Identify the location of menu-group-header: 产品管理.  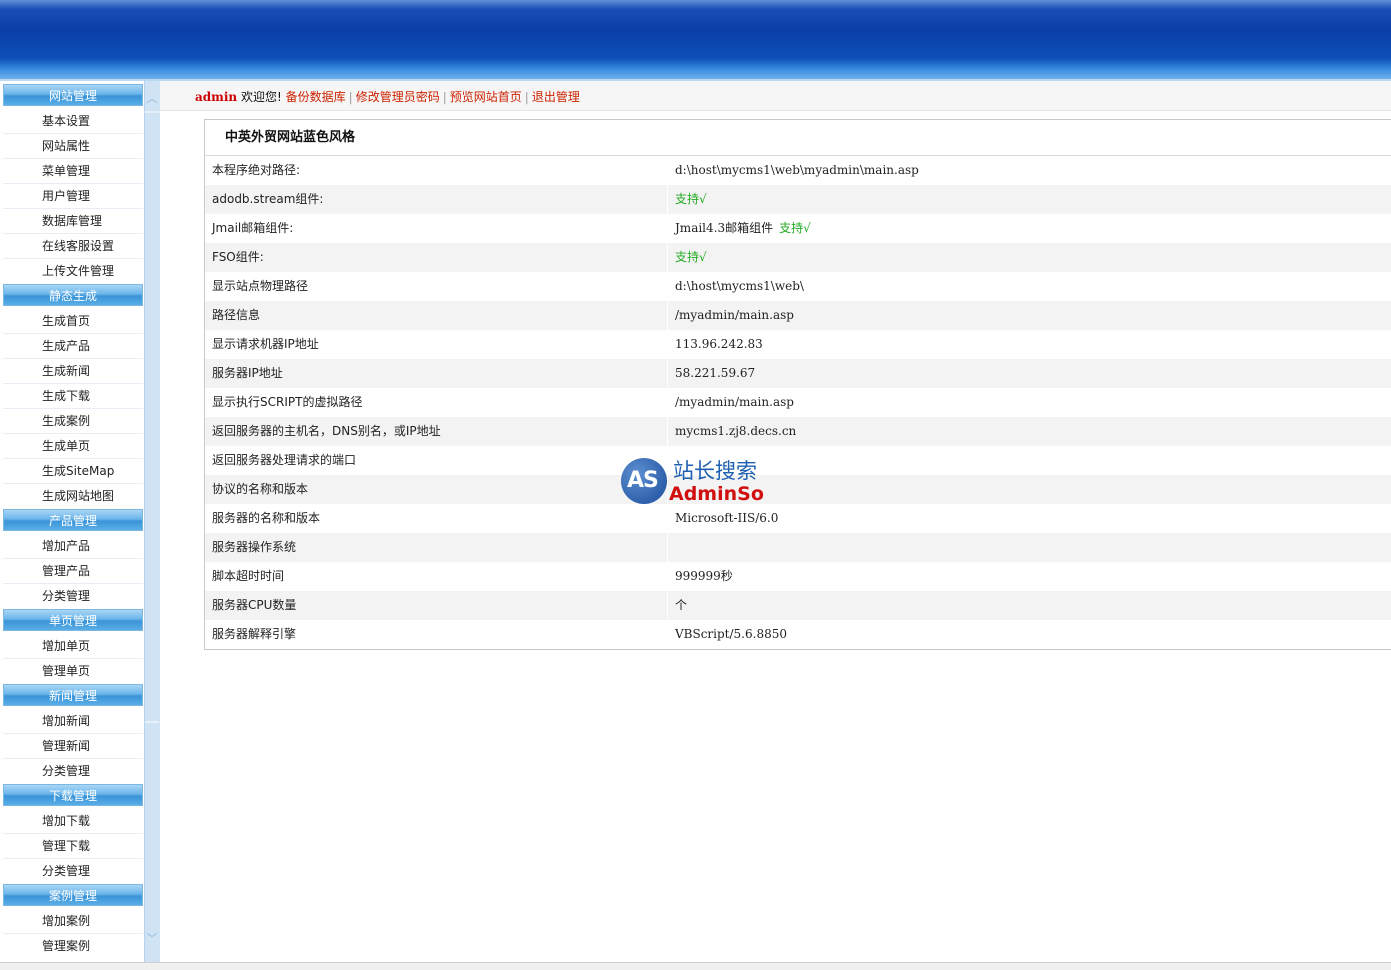
(73, 520).